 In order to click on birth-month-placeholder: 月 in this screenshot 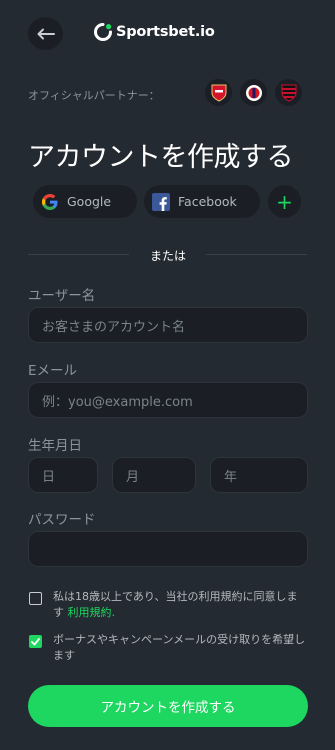, I will do `click(133, 477)`.